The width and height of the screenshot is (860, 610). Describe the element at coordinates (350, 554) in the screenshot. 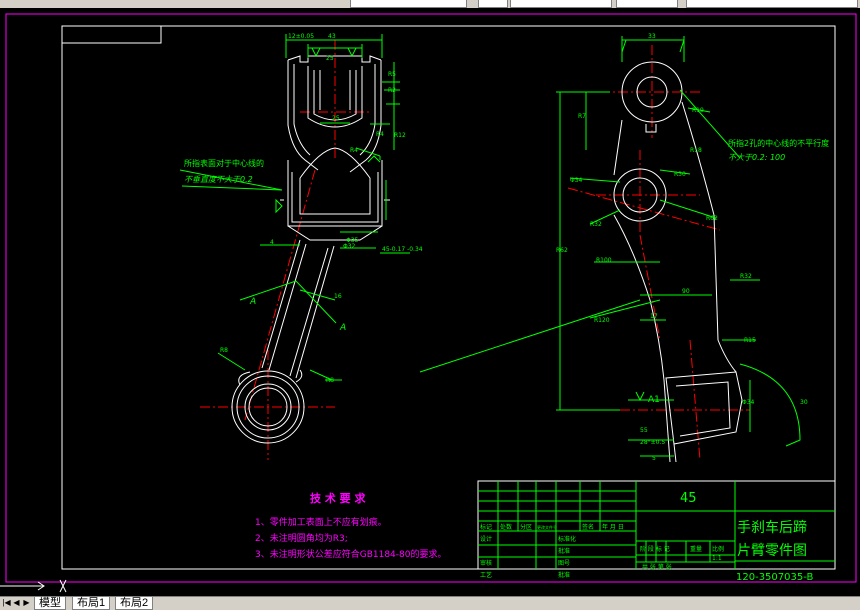

I see `svg-text: 3、未注明形状公差应符合GB1184-80的要求。` at that location.